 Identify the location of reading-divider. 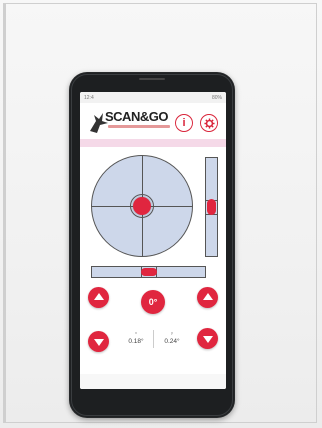
(153, 339).